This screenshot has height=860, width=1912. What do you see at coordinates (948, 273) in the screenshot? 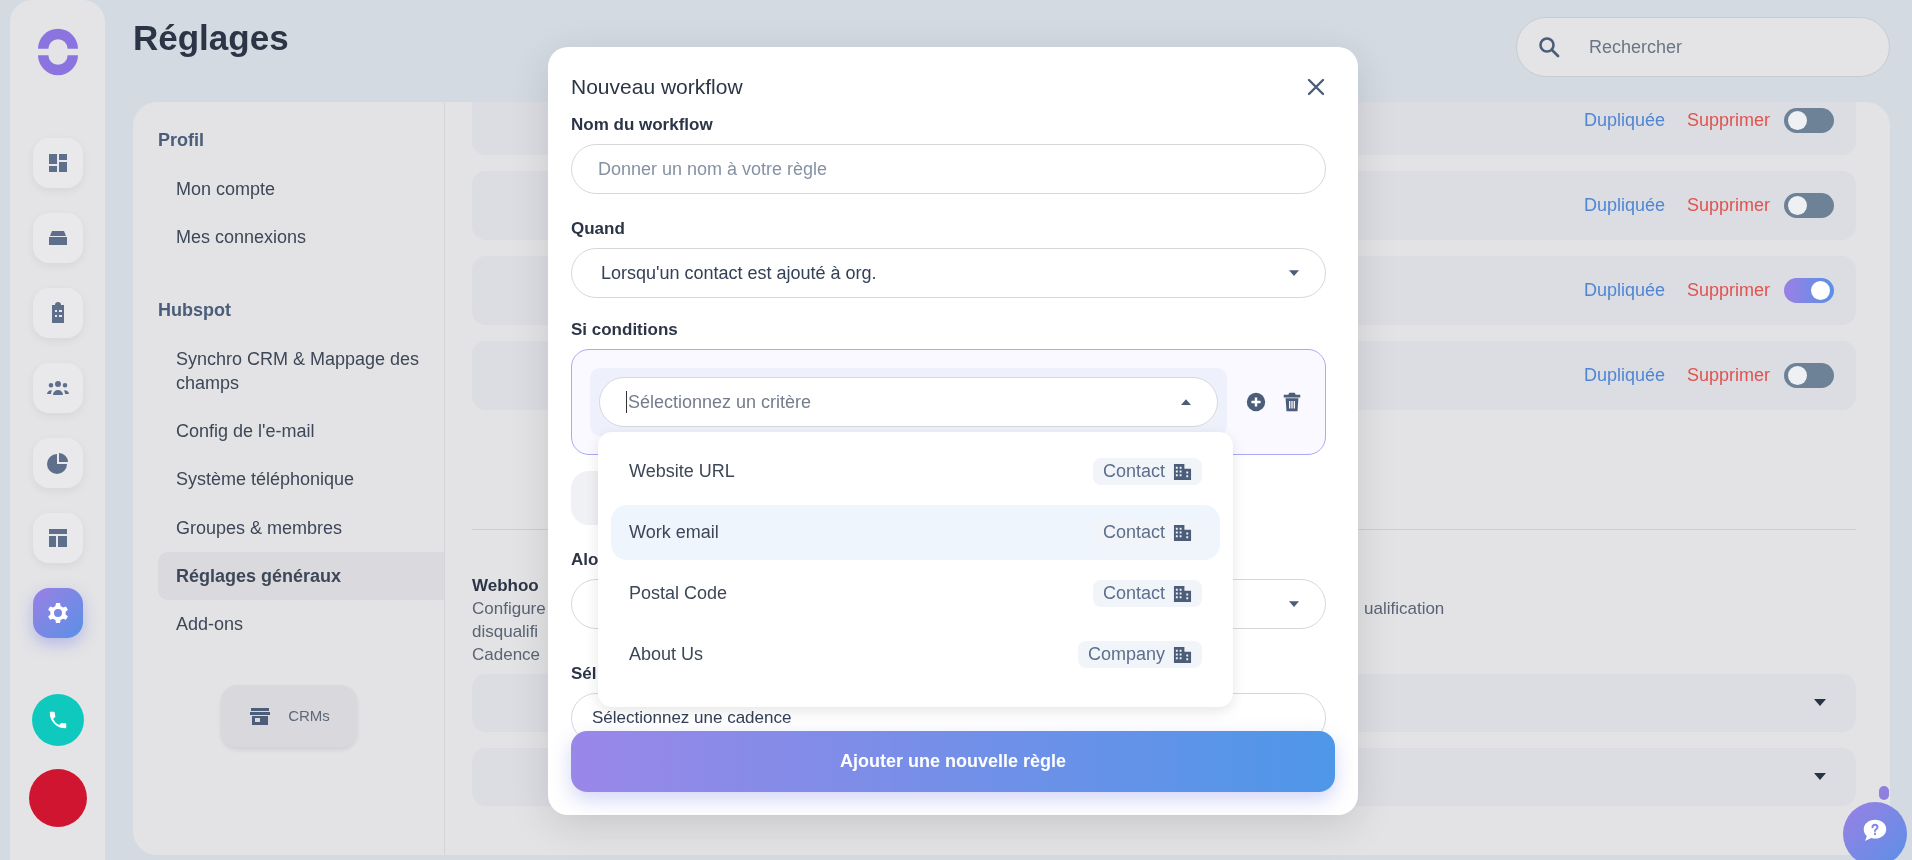
I see `trigger-select: Lorsqu'un contact est ajouté à org.` at bounding box center [948, 273].